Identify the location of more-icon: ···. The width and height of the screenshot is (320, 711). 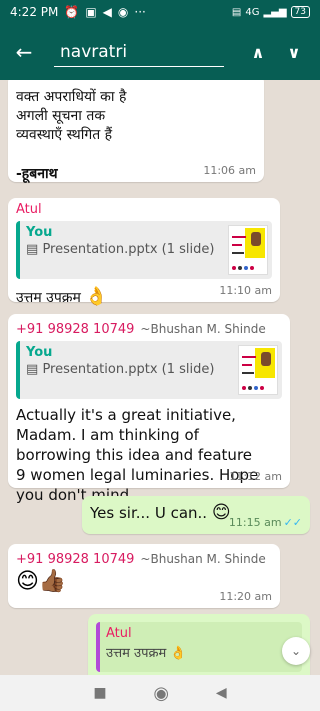
(140, 12).